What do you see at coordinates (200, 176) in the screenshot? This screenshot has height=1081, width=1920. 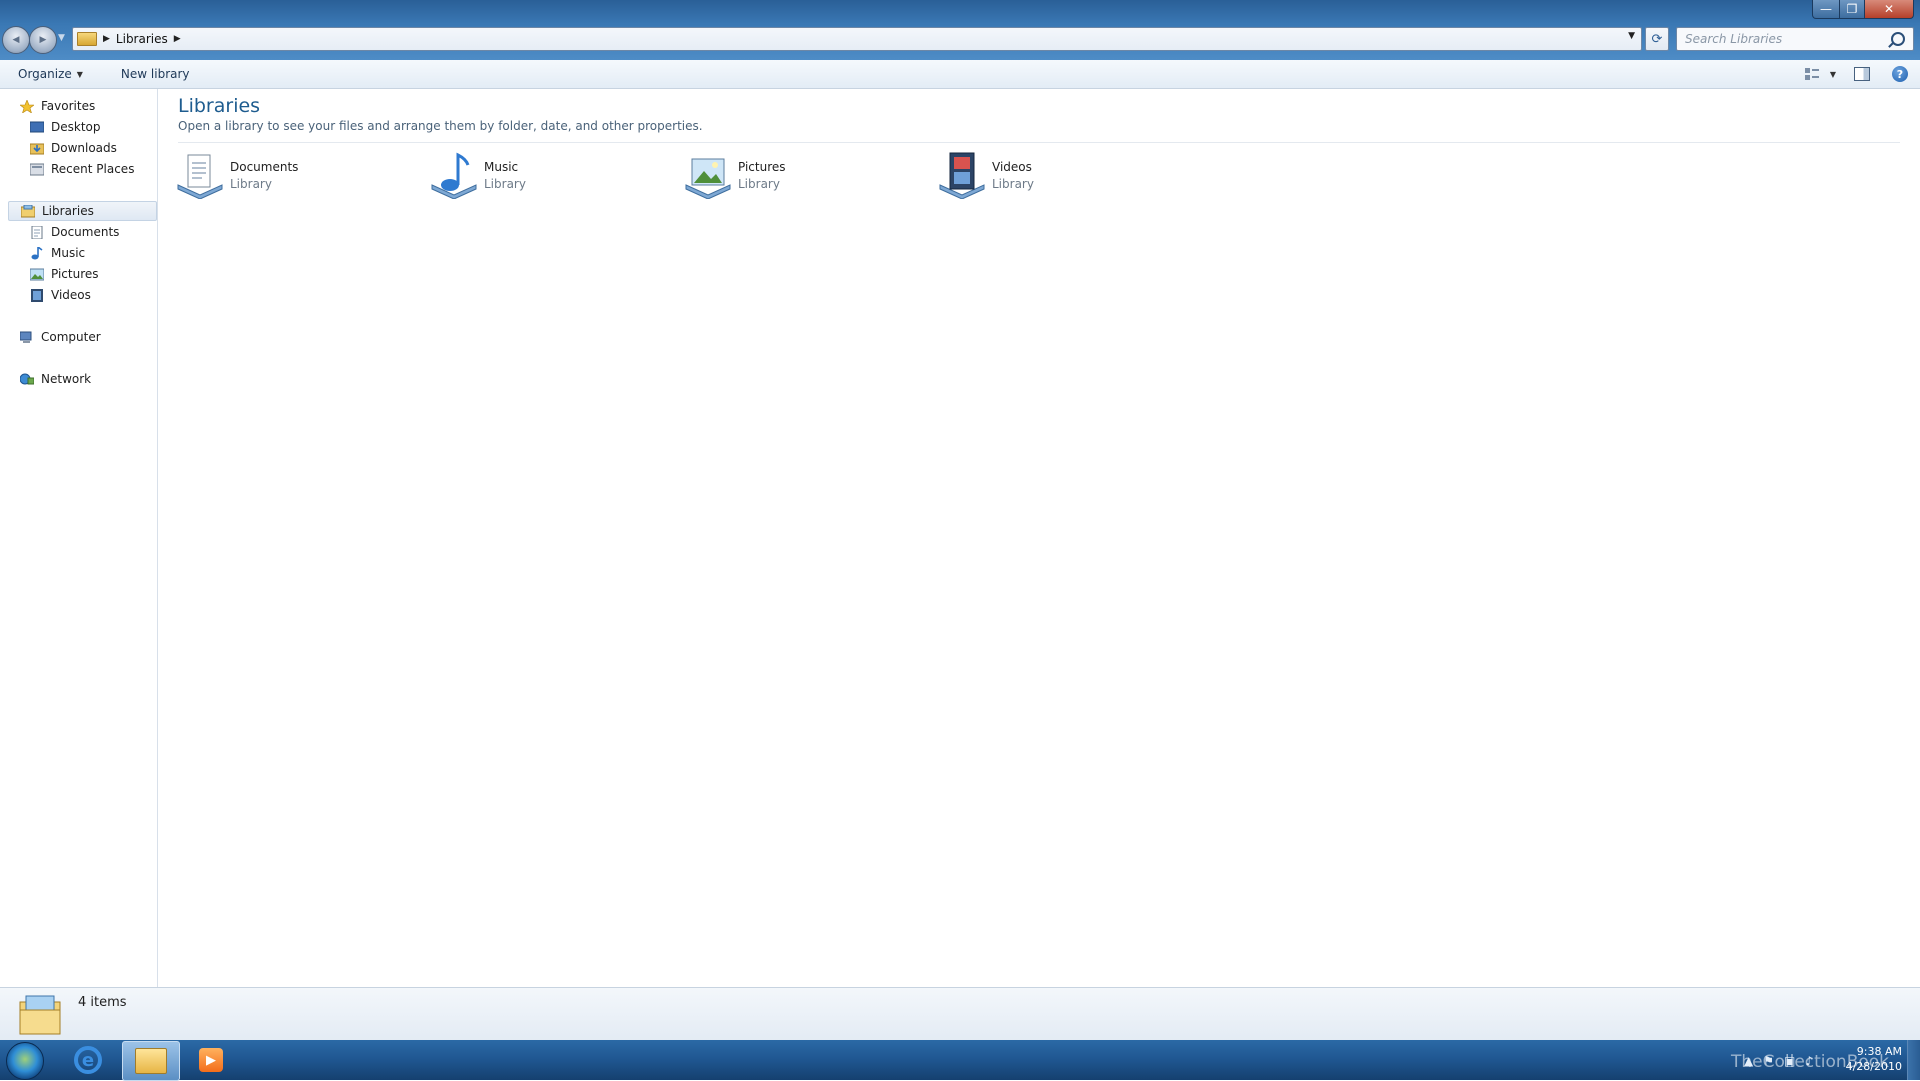 I see `documents-library-icon` at bounding box center [200, 176].